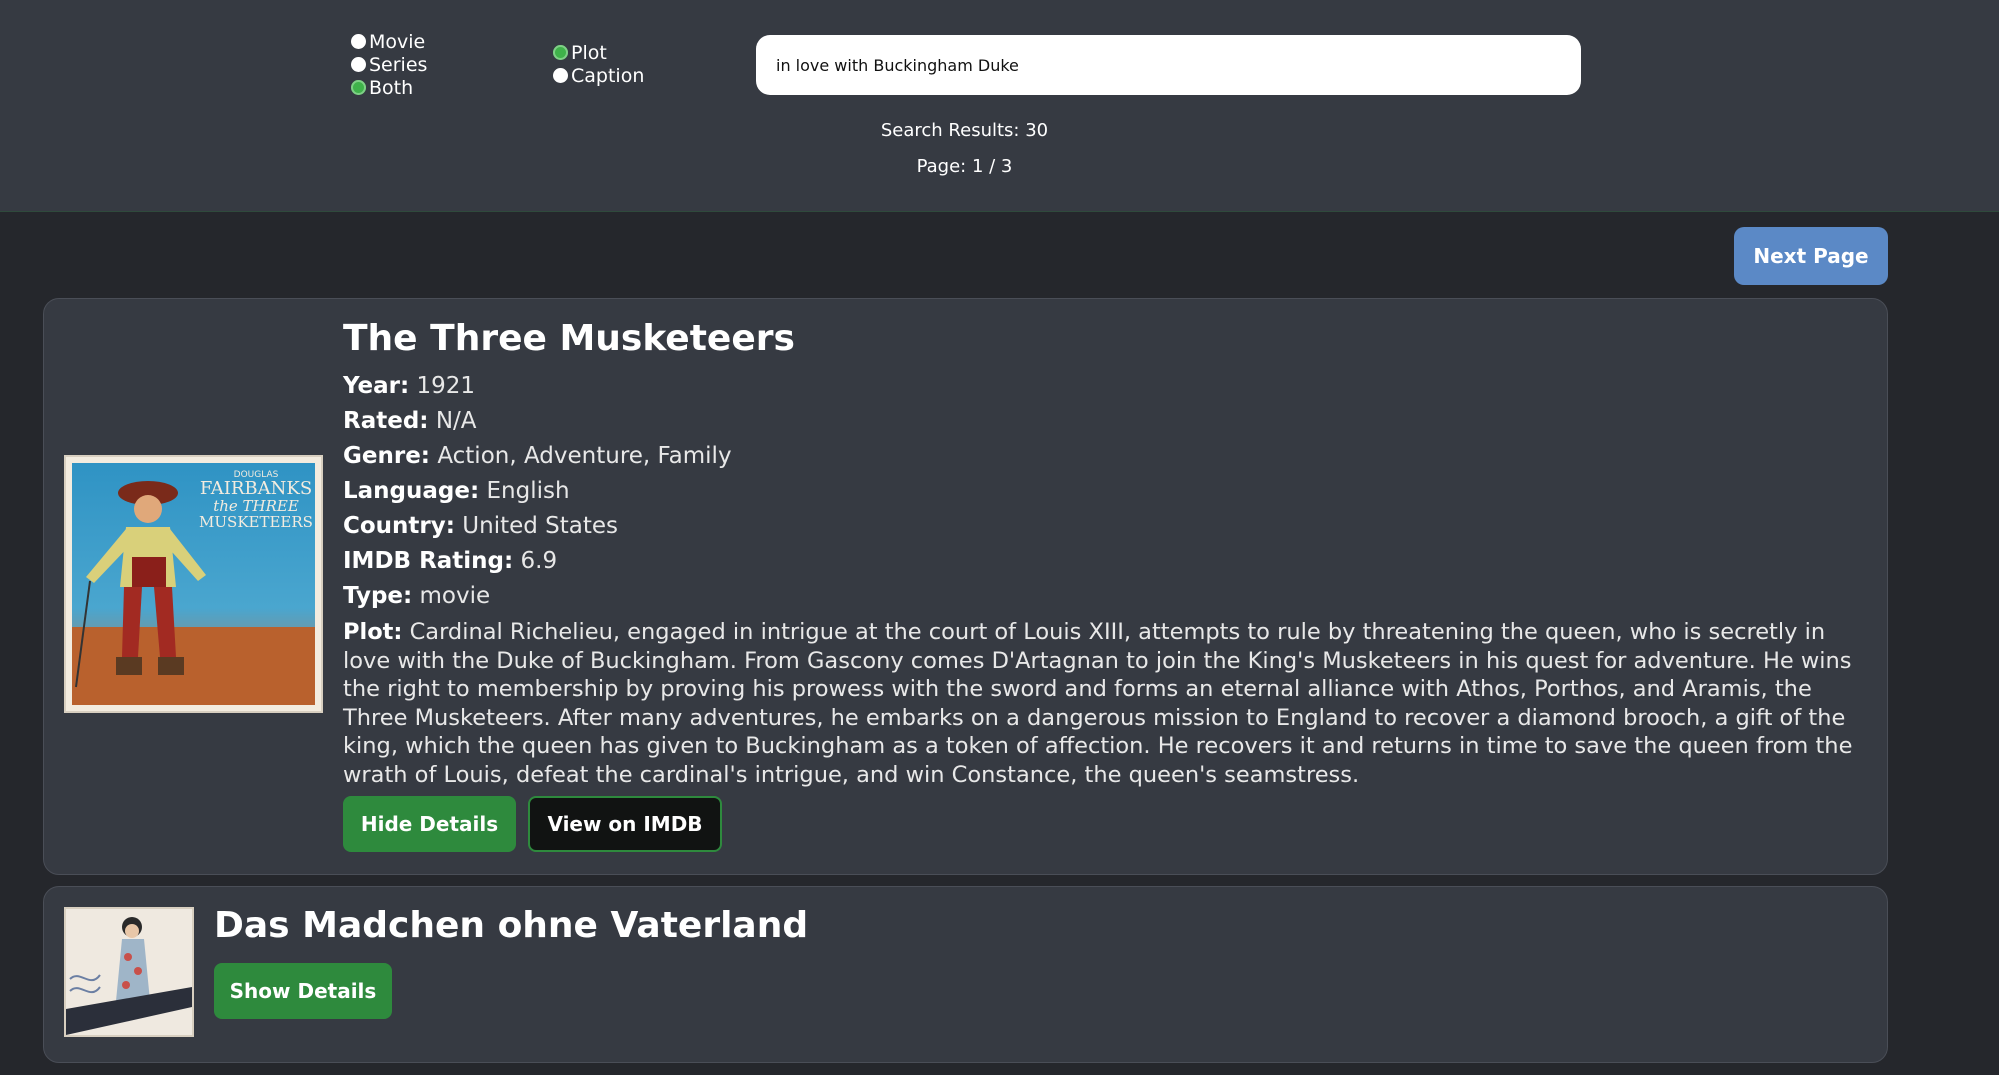 This screenshot has width=1999, height=1075. I want to click on detail-type: Type: movie, so click(1103, 596).